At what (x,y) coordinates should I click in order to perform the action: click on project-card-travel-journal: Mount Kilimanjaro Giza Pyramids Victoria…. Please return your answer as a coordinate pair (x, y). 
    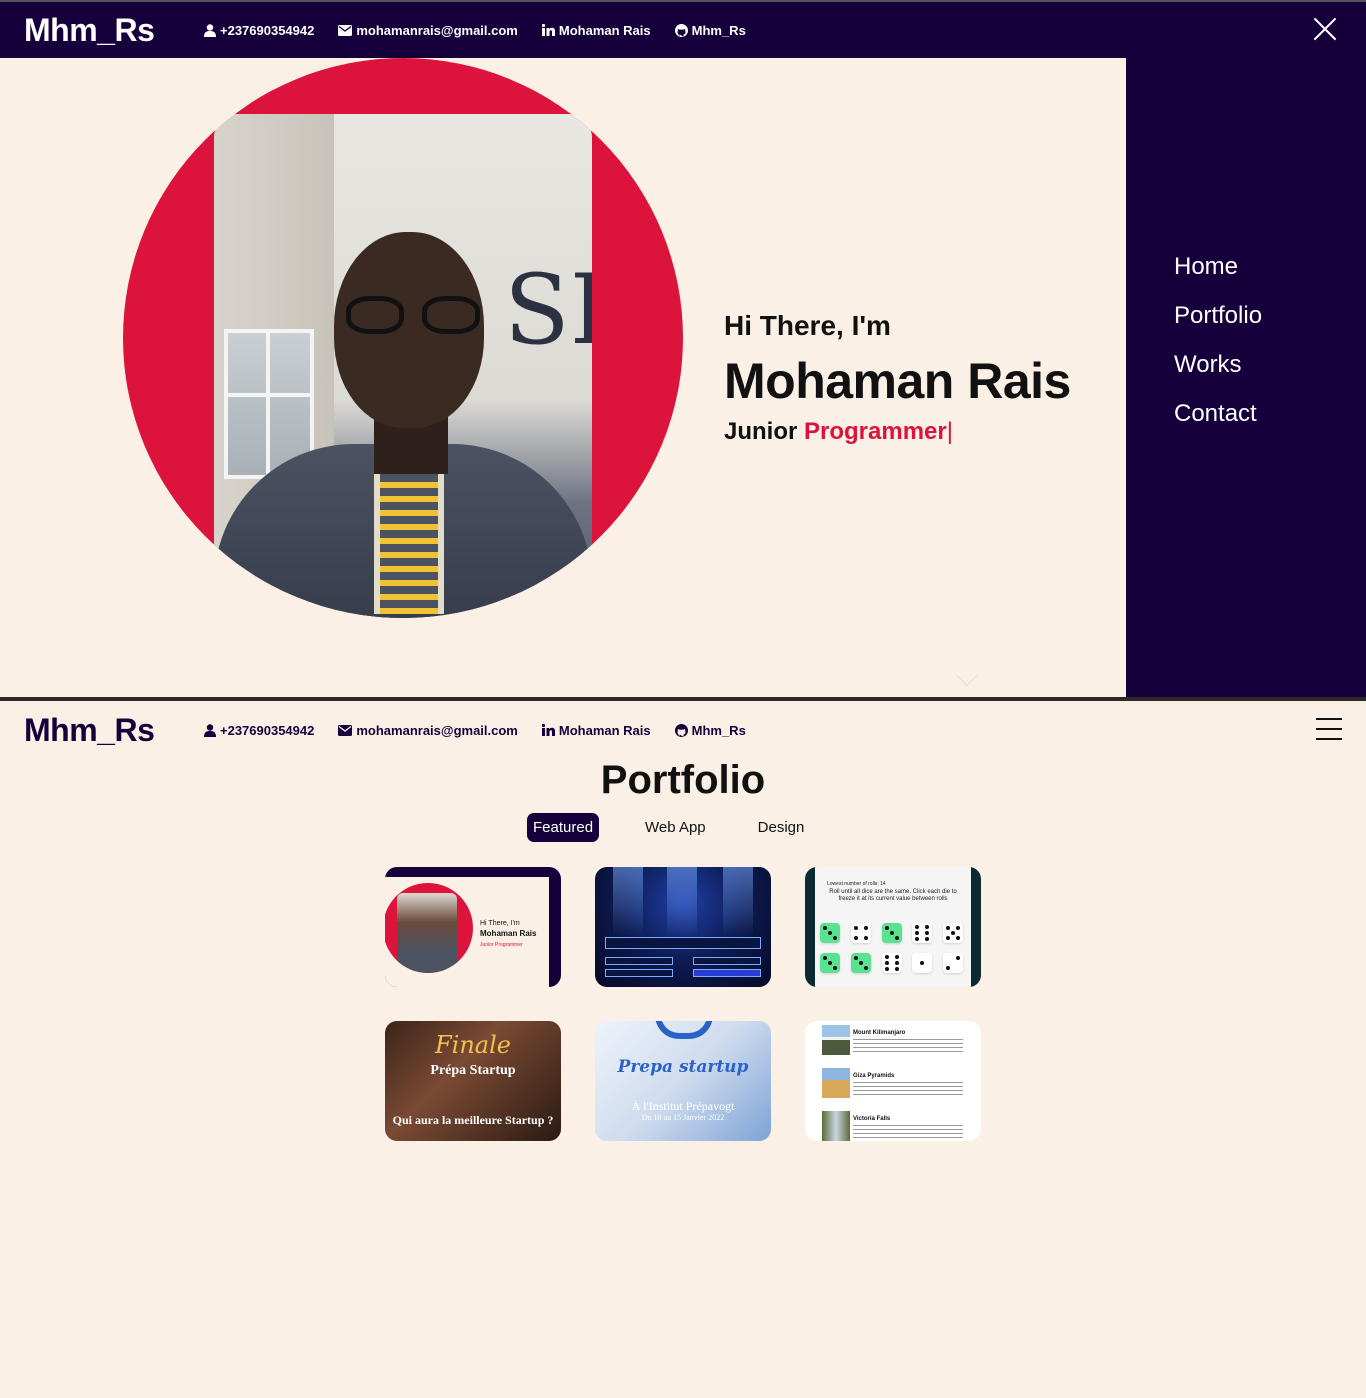
    Looking at the image, I should click on (893, 1081).